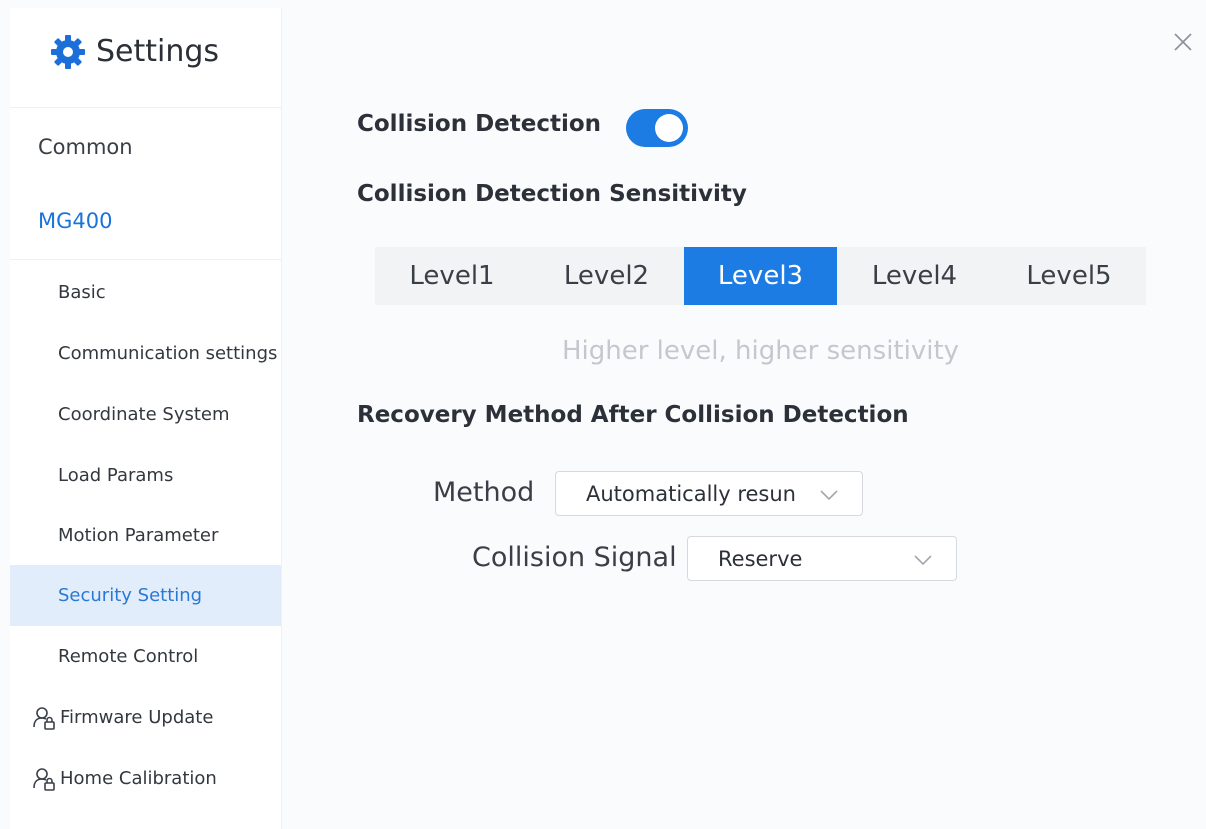  Describe the element at coordinates (760, 559) in the screenshot. I see `collision-signal-select-value: Reserve` at that location.